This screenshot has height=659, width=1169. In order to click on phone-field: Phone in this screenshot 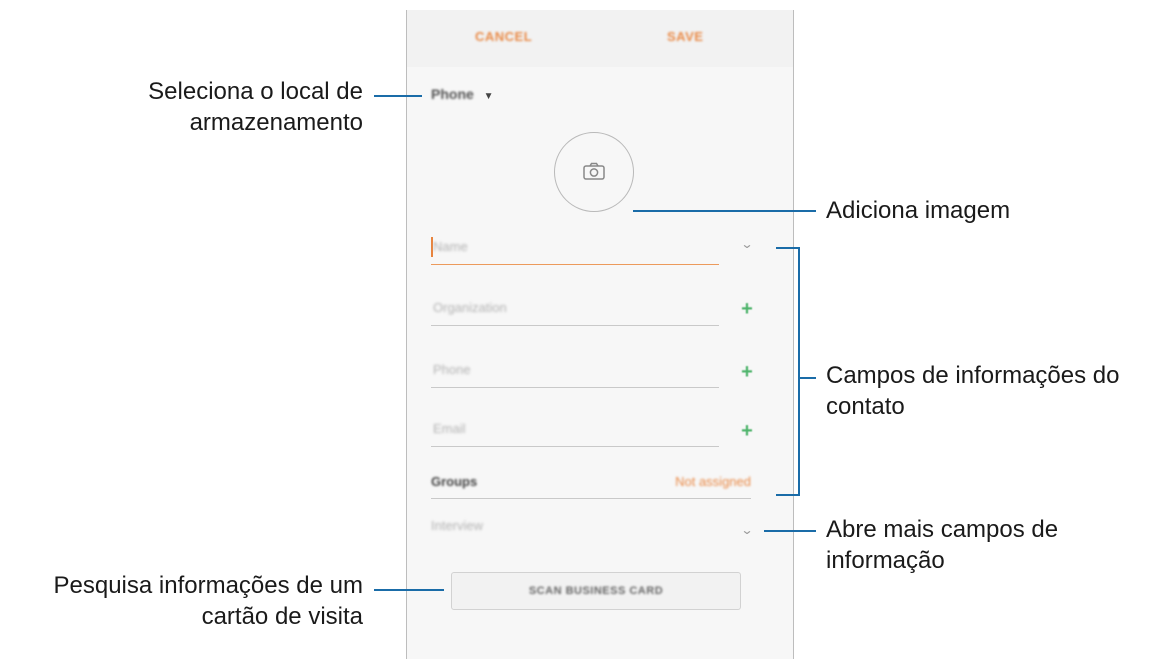, I will do `click(575, 371)`.